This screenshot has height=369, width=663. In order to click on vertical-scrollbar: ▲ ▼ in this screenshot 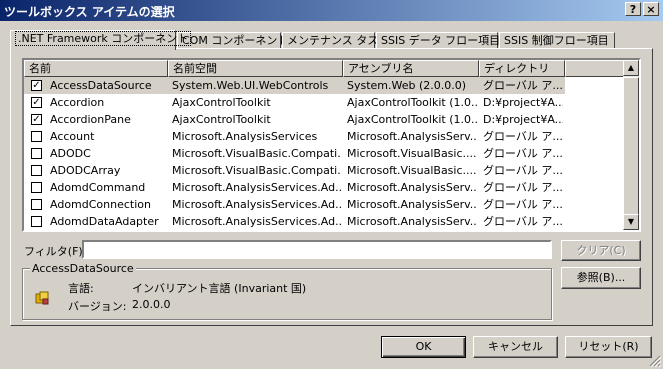, I will do `click(631, 145)`.